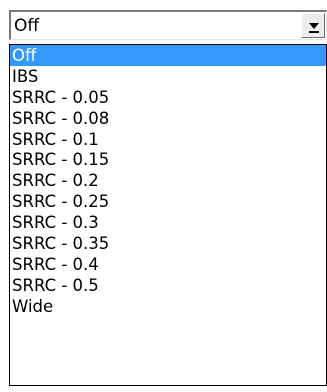 The image size is (327, 392). What do you see at coordinates (27, 26) in the screenshot?
I see `selected-value: Off` at bounding box center [27, 26].